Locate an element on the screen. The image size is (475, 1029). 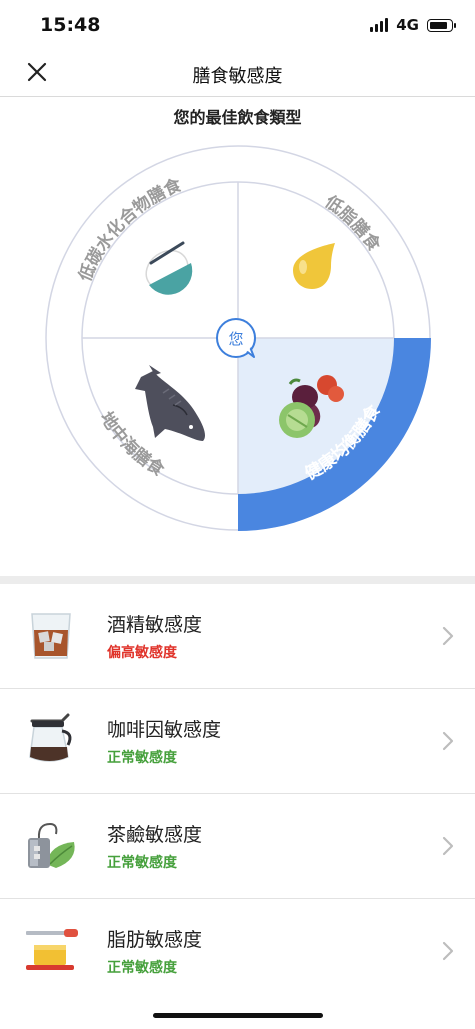
page-title: 膳食敏感度 is located at coordinates (237, 76).